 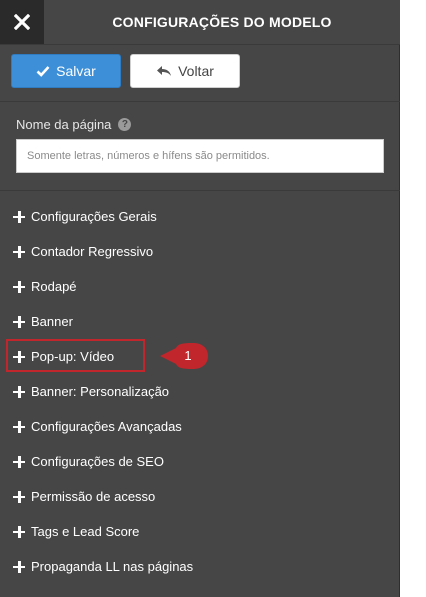 What do you see at coordinates (85, 531) in the screenshot?
I see `menu-item-label: Tags e Lead Score` at bounding box center [85, 531].